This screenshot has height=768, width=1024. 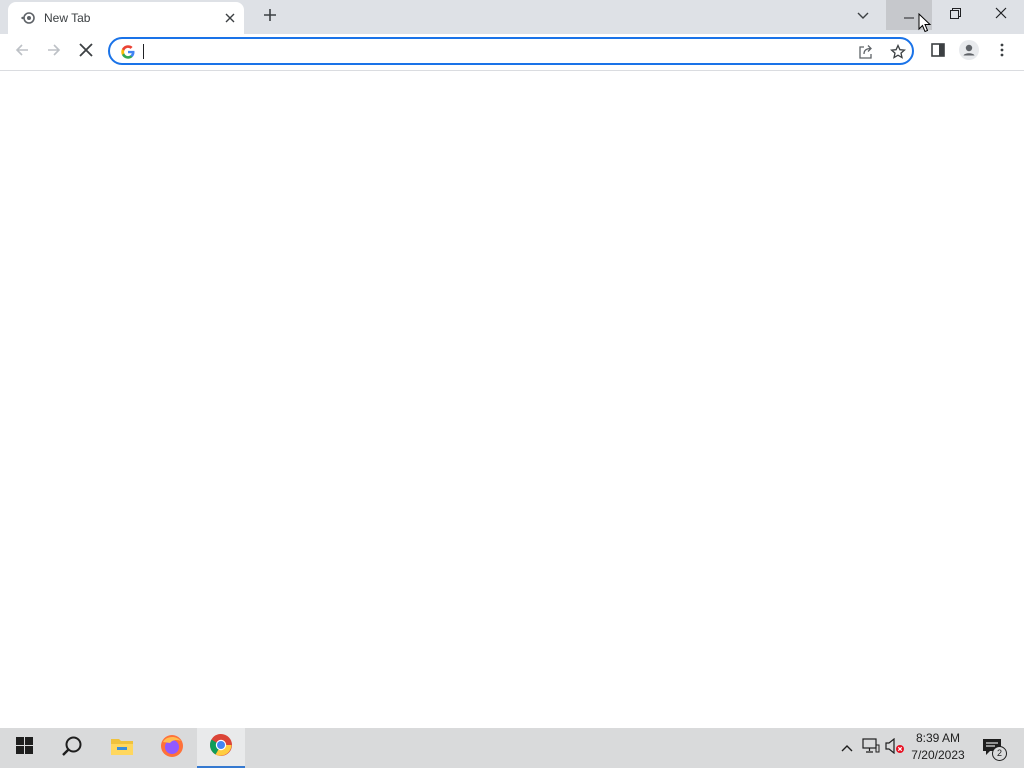 I want to click on notification-icon: 2, so click(x=994, y=749).